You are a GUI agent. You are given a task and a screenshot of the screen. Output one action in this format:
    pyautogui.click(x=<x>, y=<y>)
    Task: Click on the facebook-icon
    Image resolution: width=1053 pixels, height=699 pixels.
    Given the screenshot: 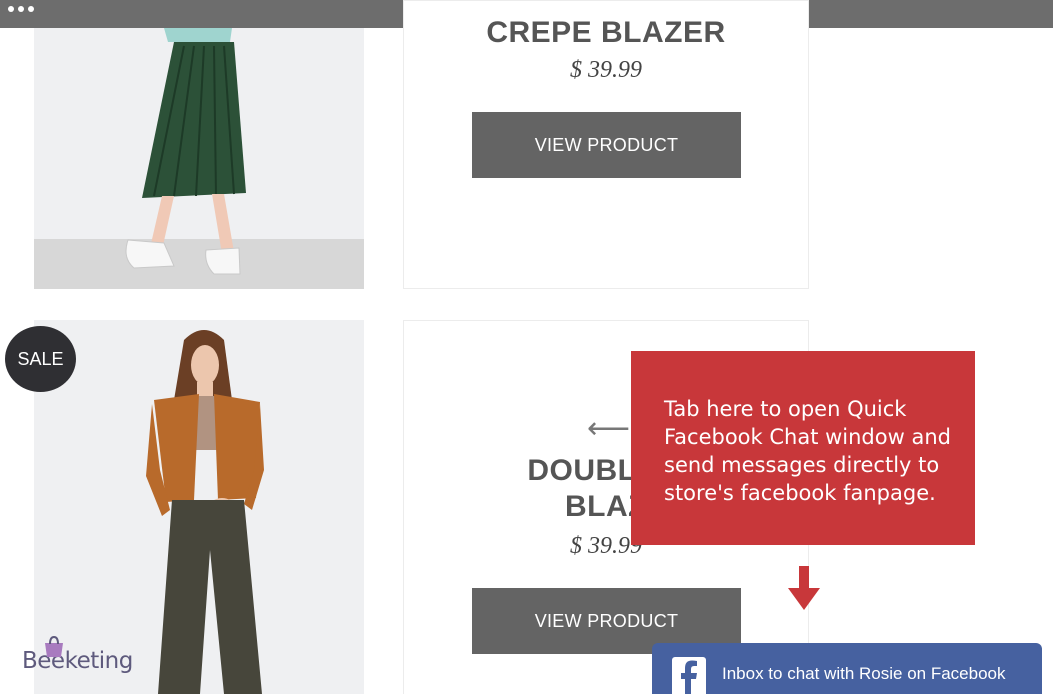 What is the action you would take?
    pyautogui.click(x=689, y=675)
    